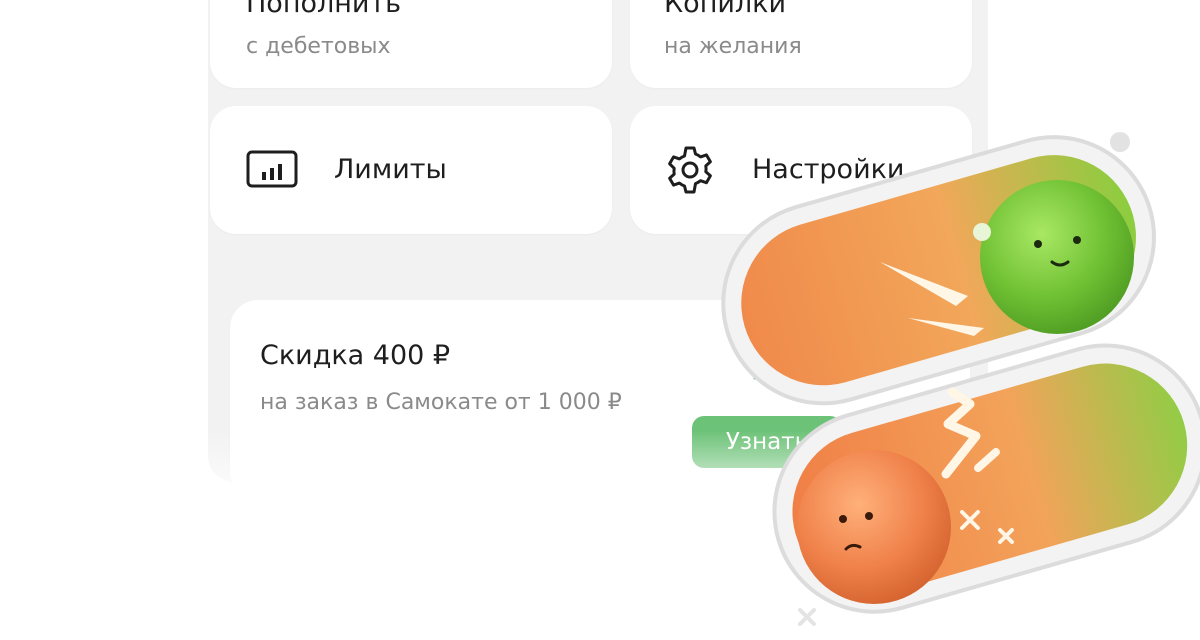 The image size is (1200, 640). Describe the element at coordinates (318, 46) in the screenshot. I see `topup-subtitle: с дебетовых` at that location.